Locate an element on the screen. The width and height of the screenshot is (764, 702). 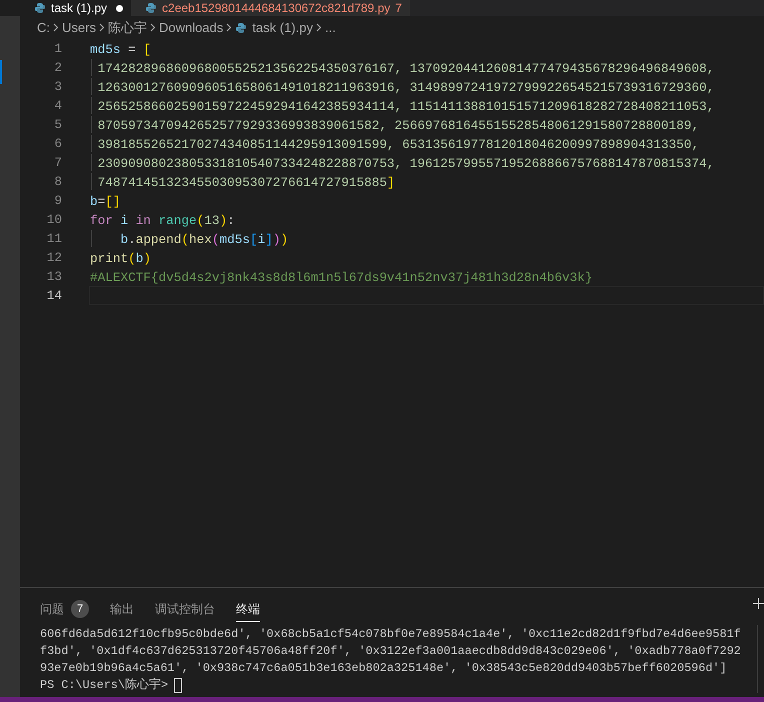
terminal-output-line: 93e7e0b19b96a4c5a61', '0x938c747c6a051b3e163eb802a325148e', '0x38543c5e820dd9403b57beff6020596d'] is located at coordinates (384, 668).